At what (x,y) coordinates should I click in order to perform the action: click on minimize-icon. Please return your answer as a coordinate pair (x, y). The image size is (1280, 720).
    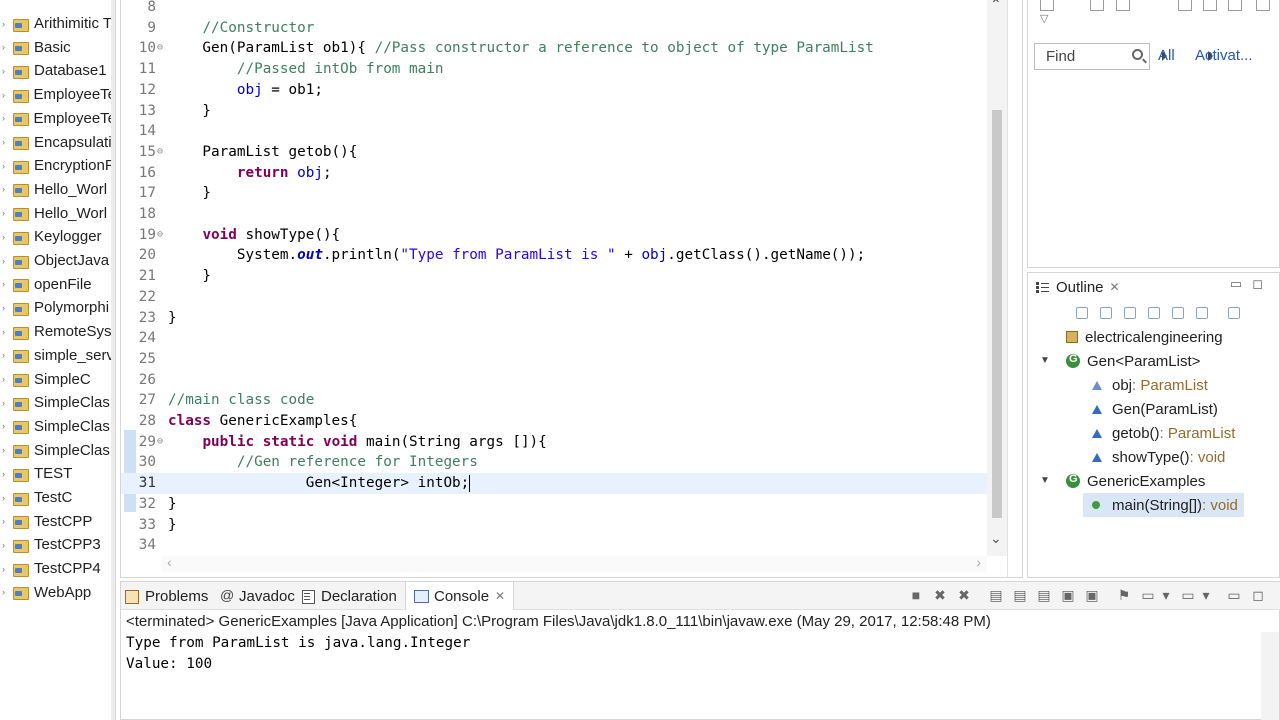
    Looking at the image, I should click on (1263, 5).